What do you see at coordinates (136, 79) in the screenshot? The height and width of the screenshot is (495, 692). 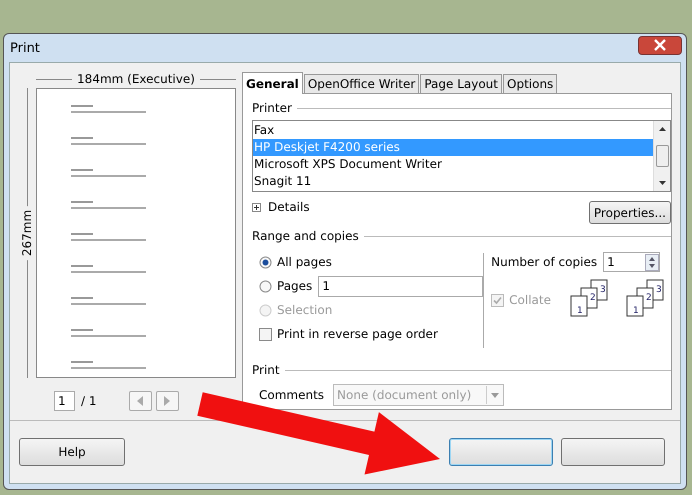 I see `page-width-label: 184mm (Executive)` at bounding box center [136, 79].